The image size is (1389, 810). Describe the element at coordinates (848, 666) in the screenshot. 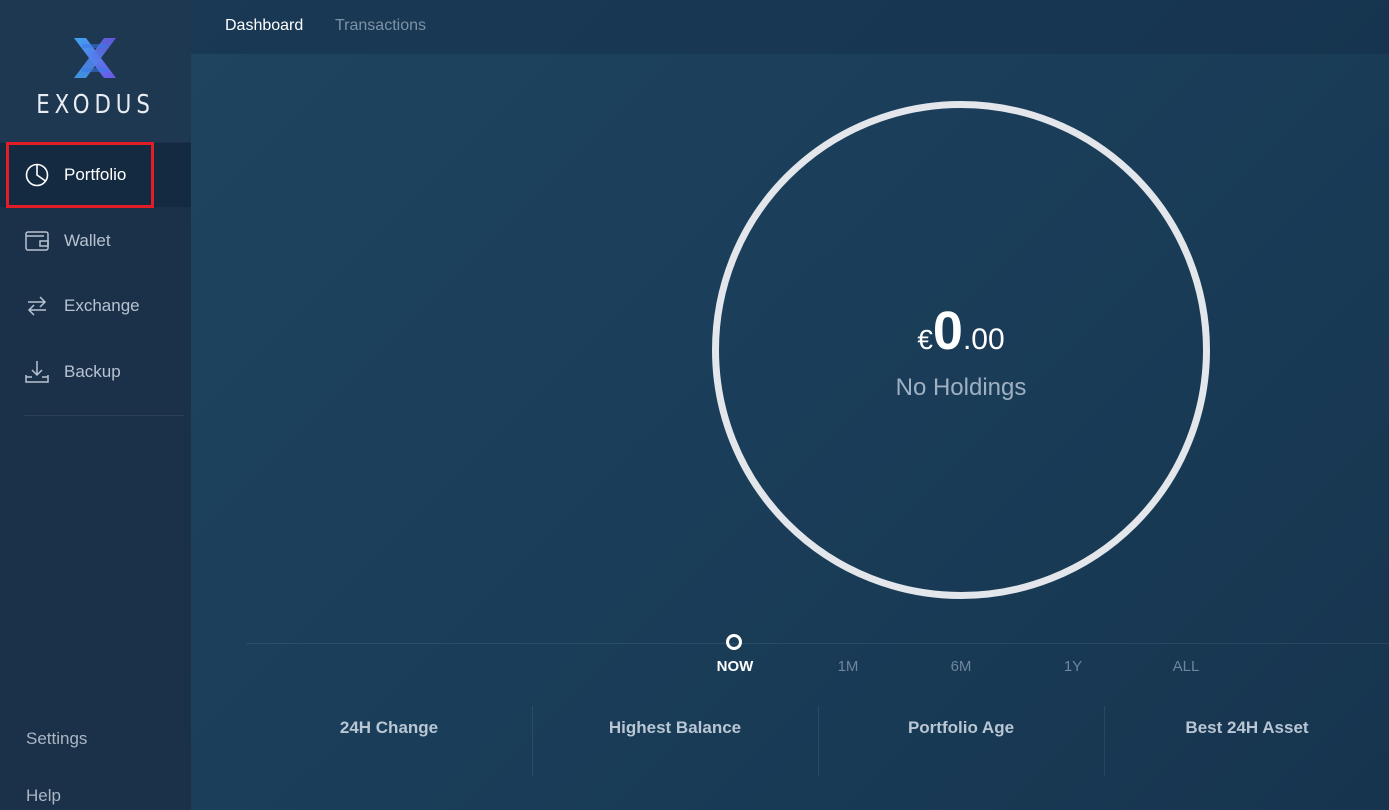

I see `range-1m: 1M` at that location.